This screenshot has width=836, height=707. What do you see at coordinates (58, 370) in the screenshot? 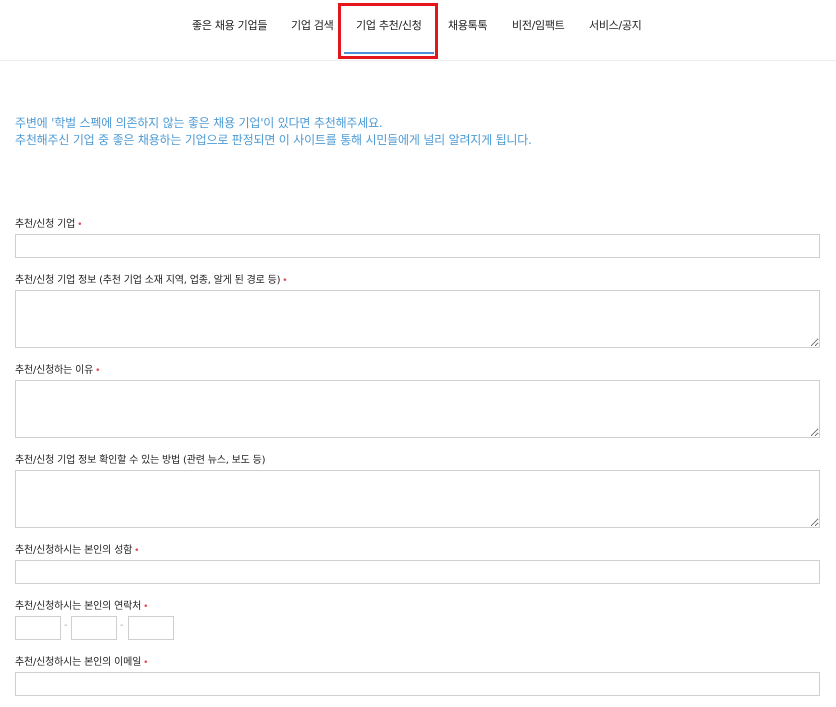
I see `reason-label: 추천/신청하는 이유 •` at bounding box center [58, 370].